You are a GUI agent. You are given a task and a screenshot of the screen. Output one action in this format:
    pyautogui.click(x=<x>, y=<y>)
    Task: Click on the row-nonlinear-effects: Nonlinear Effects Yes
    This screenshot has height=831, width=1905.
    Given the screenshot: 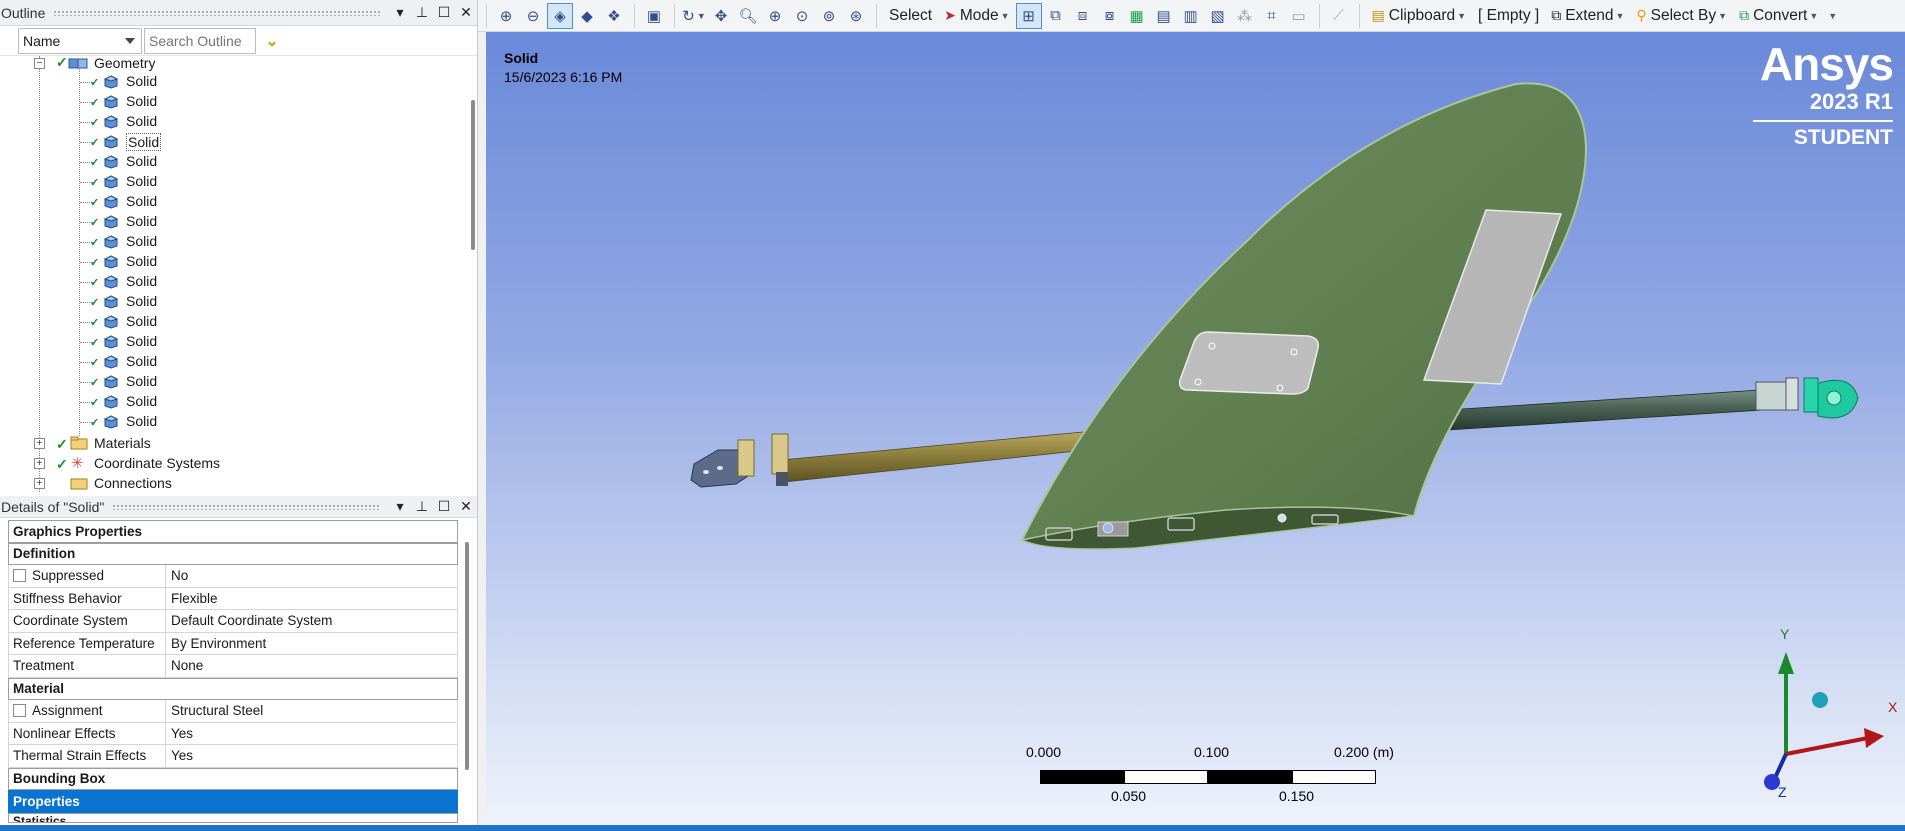 What is the action you would take?
    pyautogui.click(x=233, y=733)
    